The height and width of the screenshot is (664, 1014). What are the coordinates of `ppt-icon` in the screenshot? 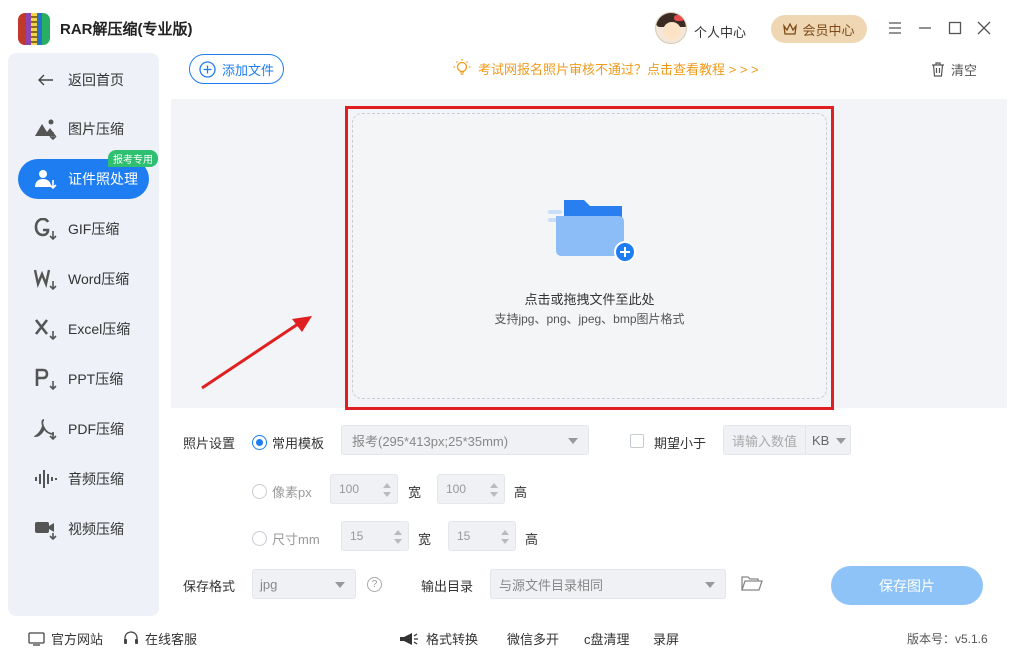 It's located at (46, 379).